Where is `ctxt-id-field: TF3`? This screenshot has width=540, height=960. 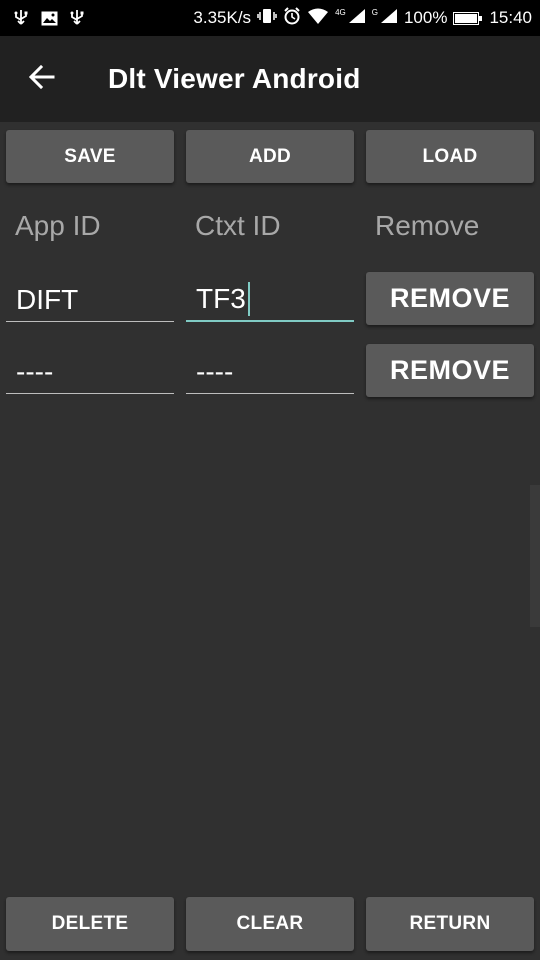
ctxt-id-field: TF3 is located at coordinates (270, 300).